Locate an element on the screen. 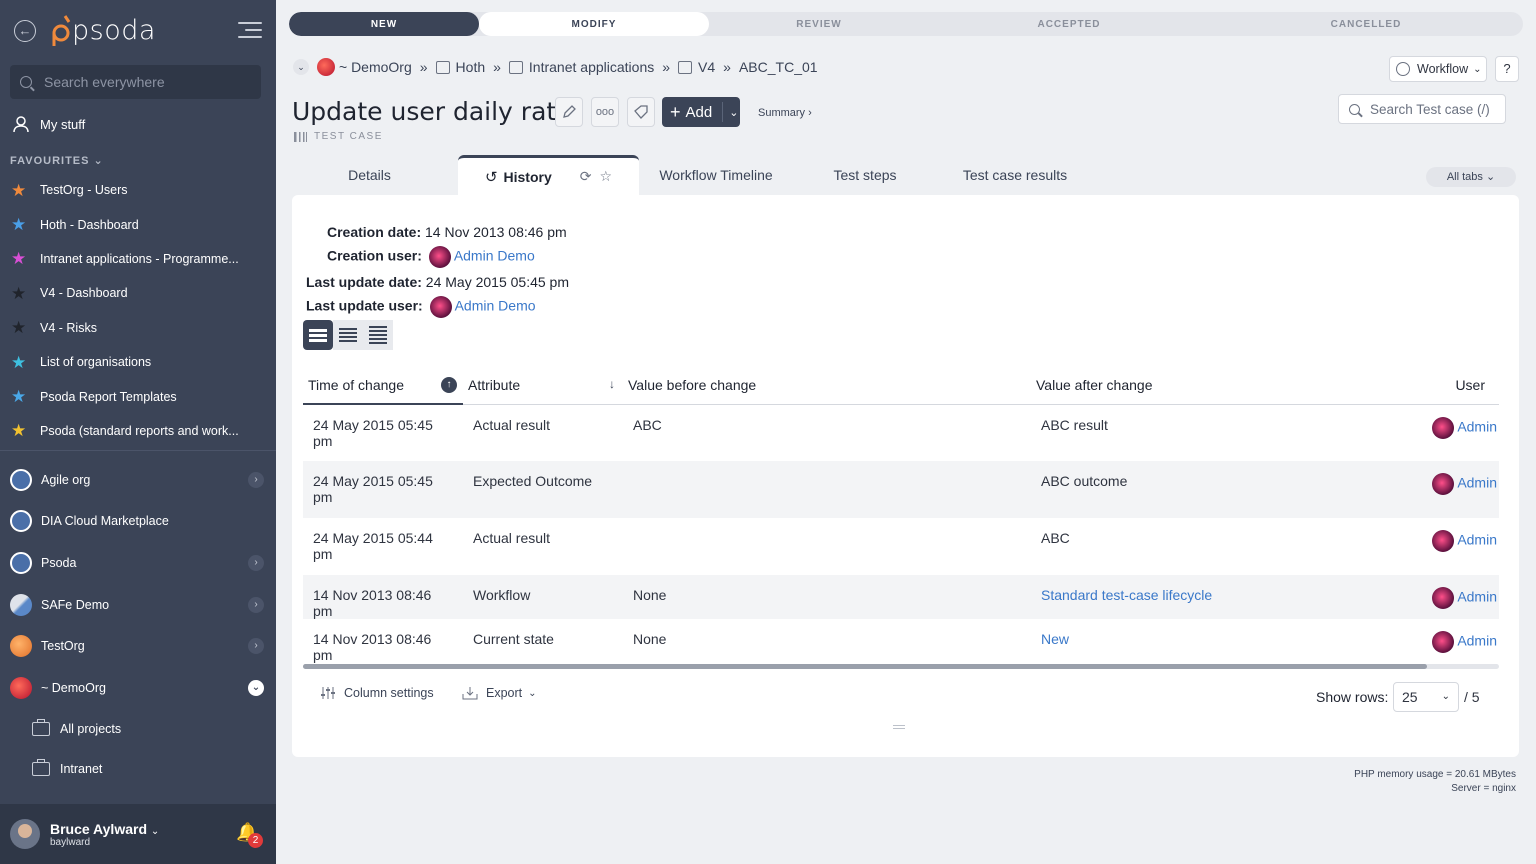  tab-workflow-timeline: Workflow Timeline is located at coordinates (716, 175).